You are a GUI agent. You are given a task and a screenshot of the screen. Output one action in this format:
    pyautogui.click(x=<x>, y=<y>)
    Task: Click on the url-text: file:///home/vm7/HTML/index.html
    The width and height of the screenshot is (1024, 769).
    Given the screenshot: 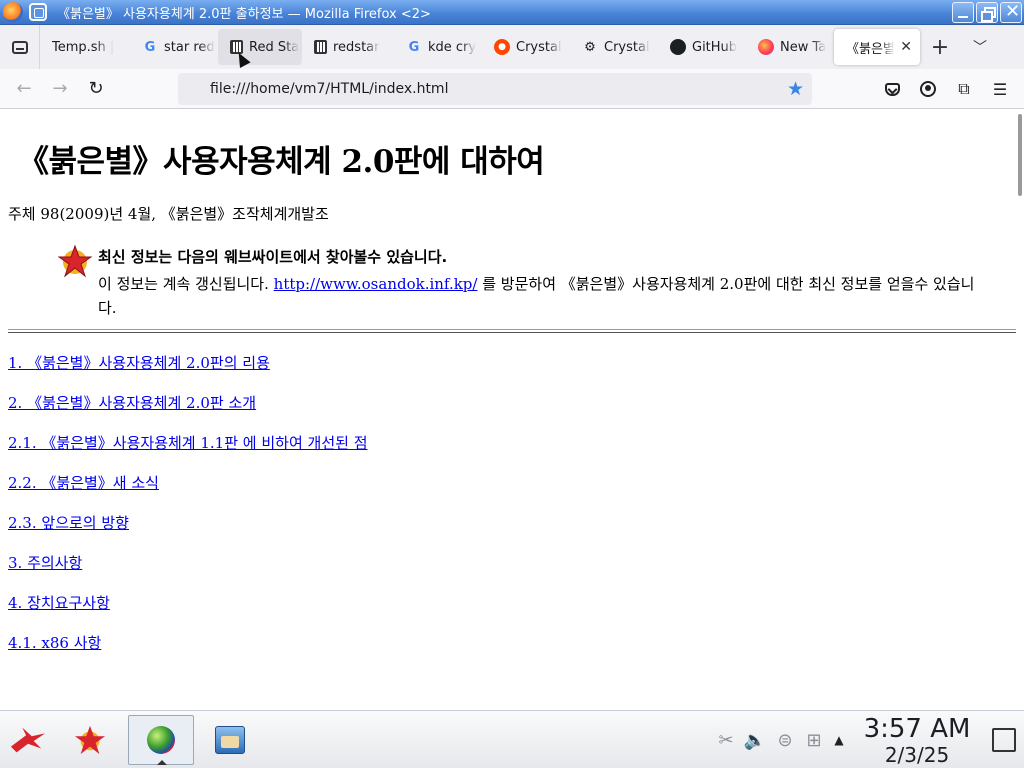 What is the action you would take?
    pyautogui.click(x=329, y=89)
    